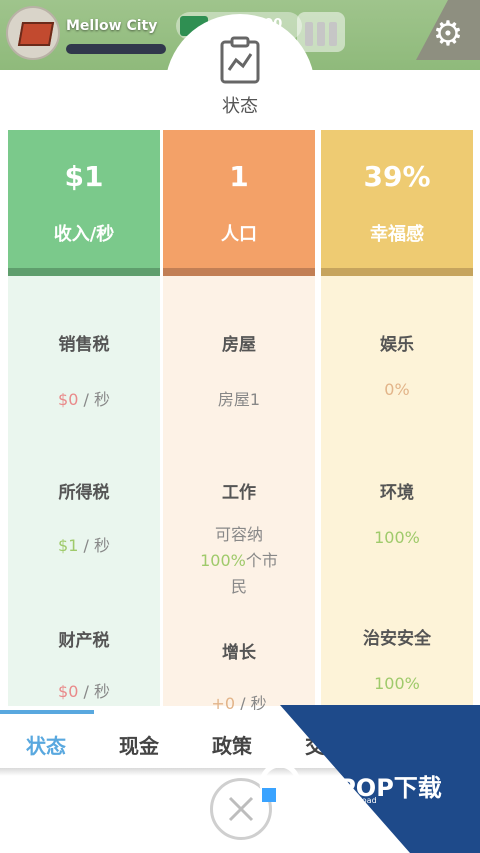  I want to click on property-tax-value: $0 / 秒, so click(84, 691).